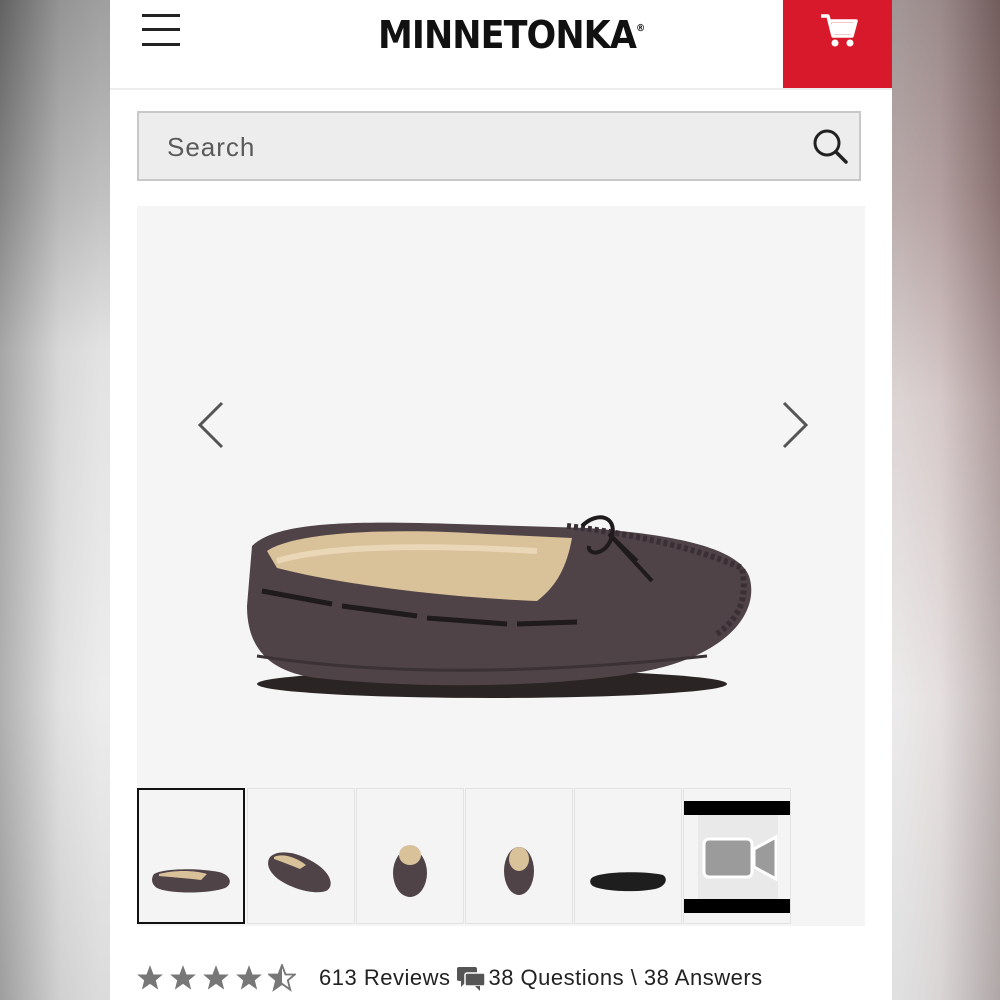 The height and width of the screenshot is (1000, 1000). I want to click on brand-name: MINNETONKA, so click(507, 35).